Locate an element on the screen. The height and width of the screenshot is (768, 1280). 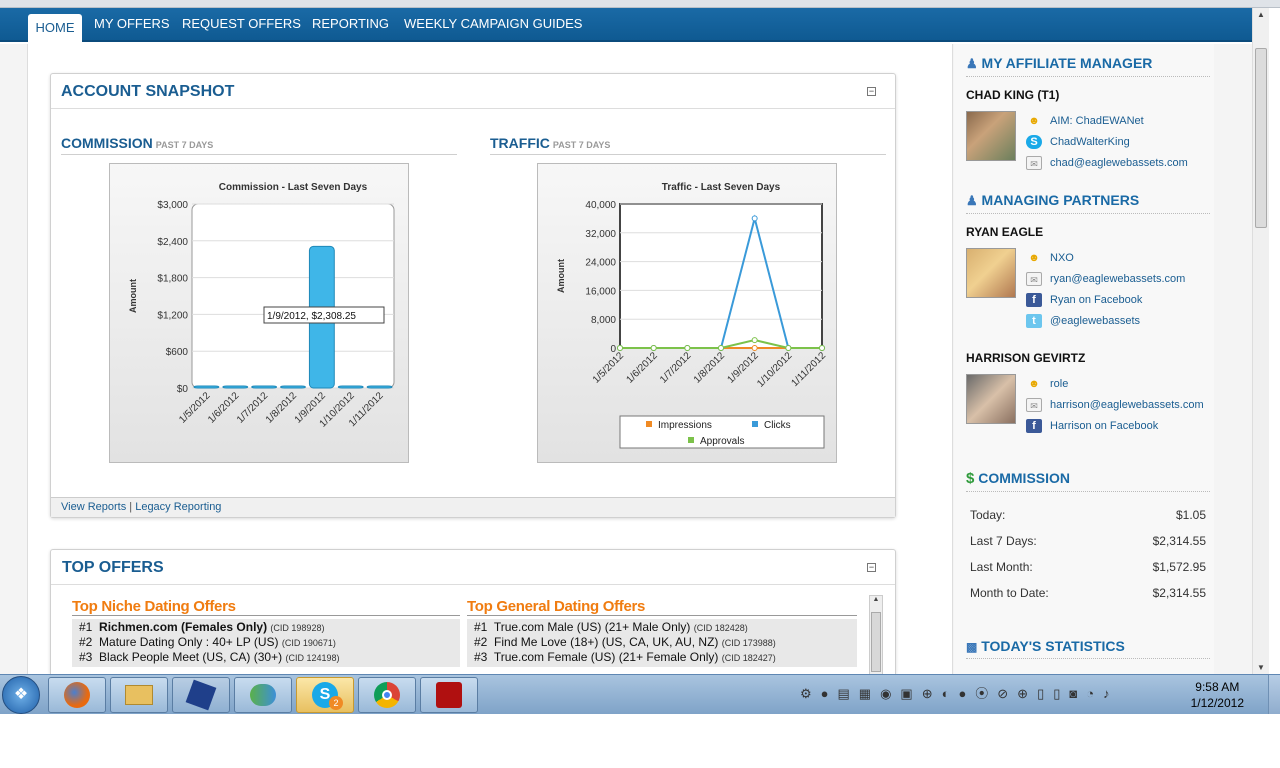
firefox-taskbar-icon is located at coordinates (77, 695).